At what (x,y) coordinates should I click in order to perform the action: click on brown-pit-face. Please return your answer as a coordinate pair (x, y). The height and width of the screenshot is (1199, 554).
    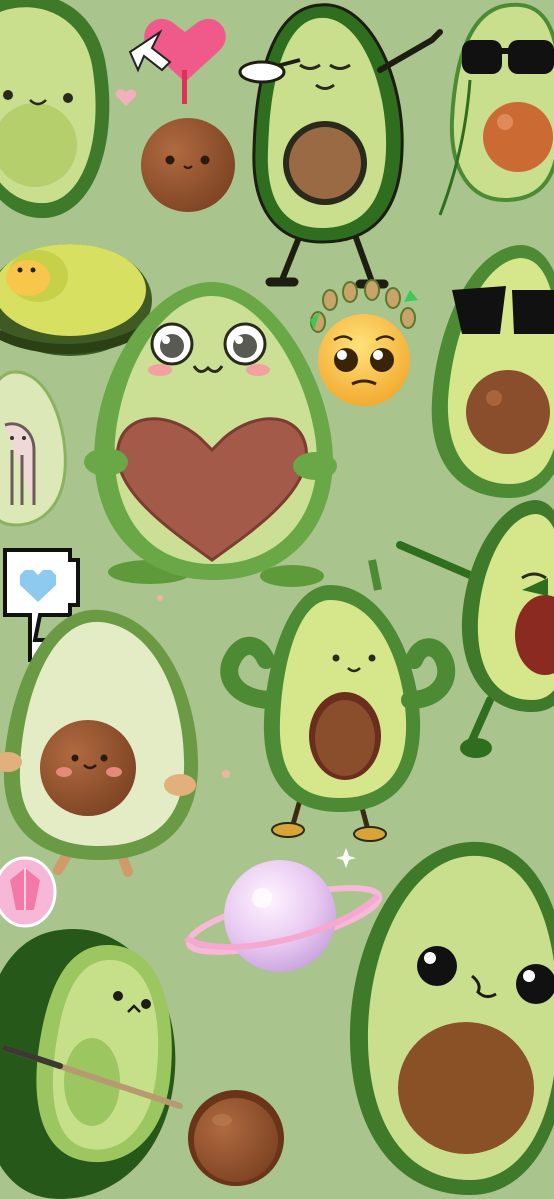
    Looking at the image, I should click on (188, 165).